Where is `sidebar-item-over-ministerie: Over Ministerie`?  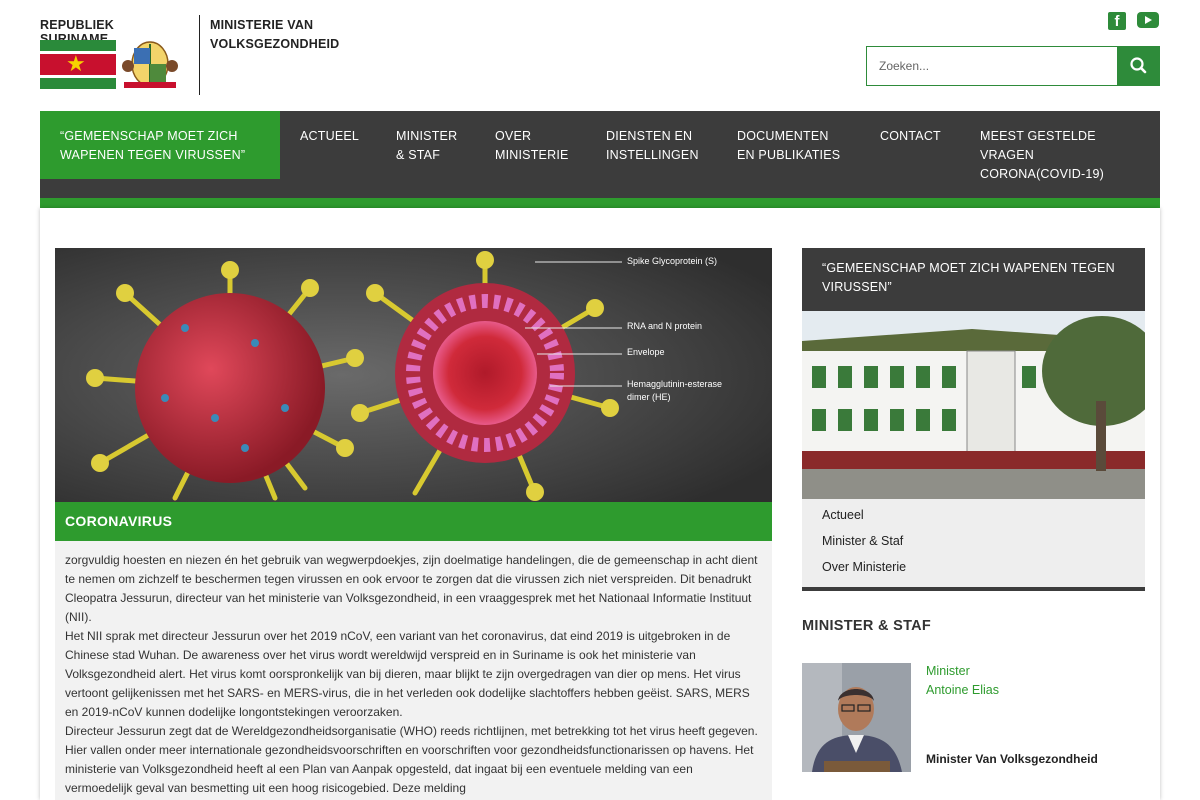
sidebar-item-over-ministerie: Over Ministerie is located at coordinates (864, 567).